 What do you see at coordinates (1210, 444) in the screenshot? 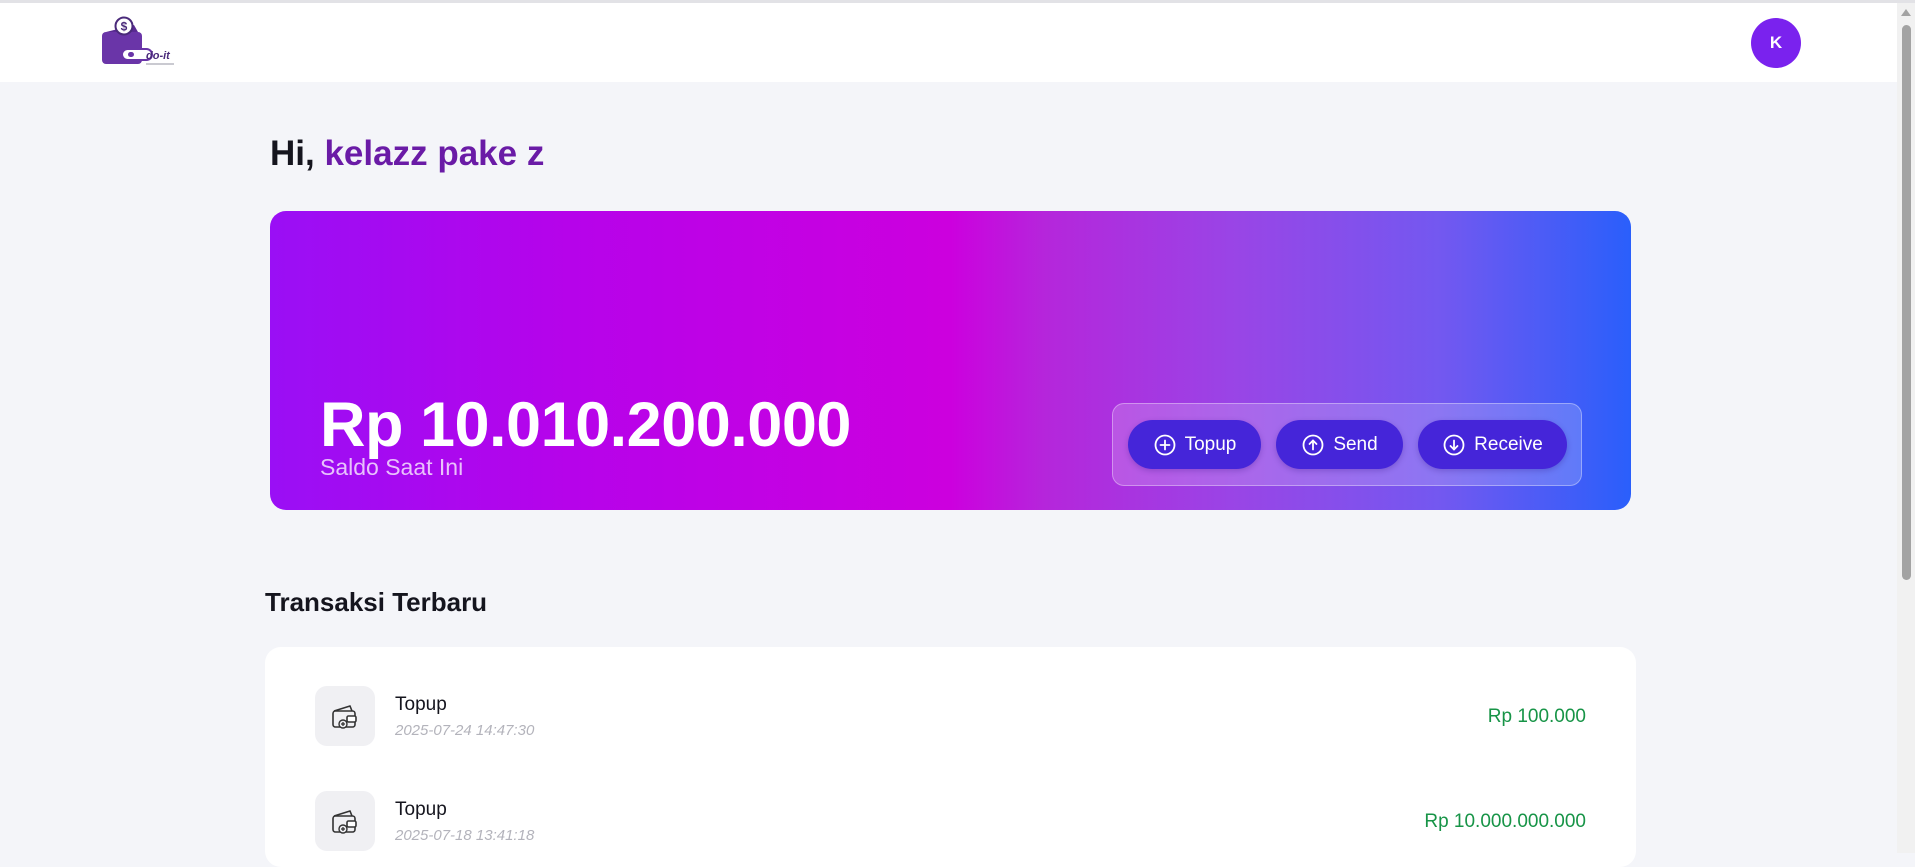
I see `topup-button-label: Topup` at bounding box center [1210, 444].